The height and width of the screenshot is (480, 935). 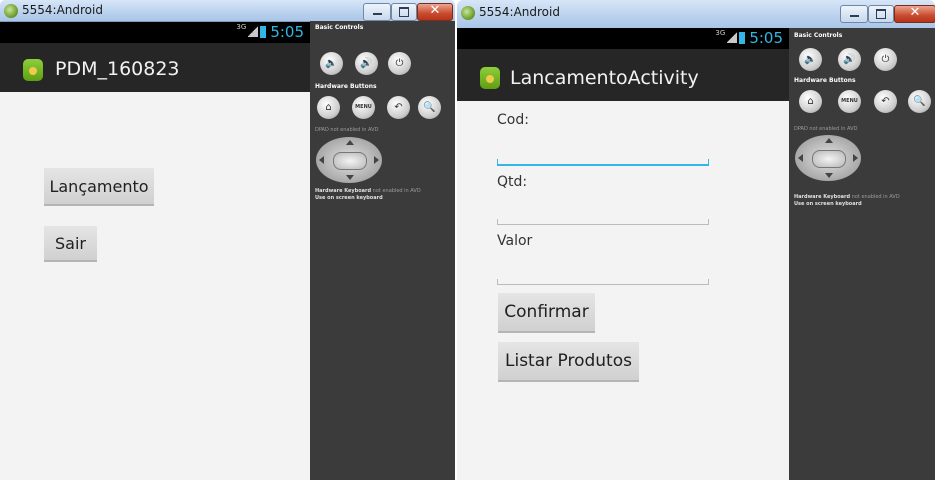 I want to click on valor-label: Valor, so click(x=515, y=241).